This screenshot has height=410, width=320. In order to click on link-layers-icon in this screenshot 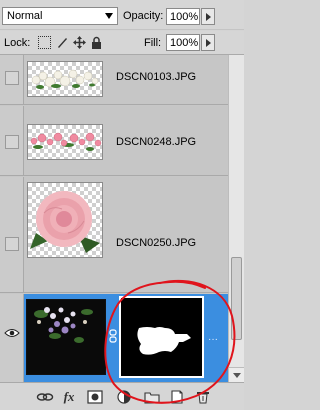, I will do `click(45, 397)`.